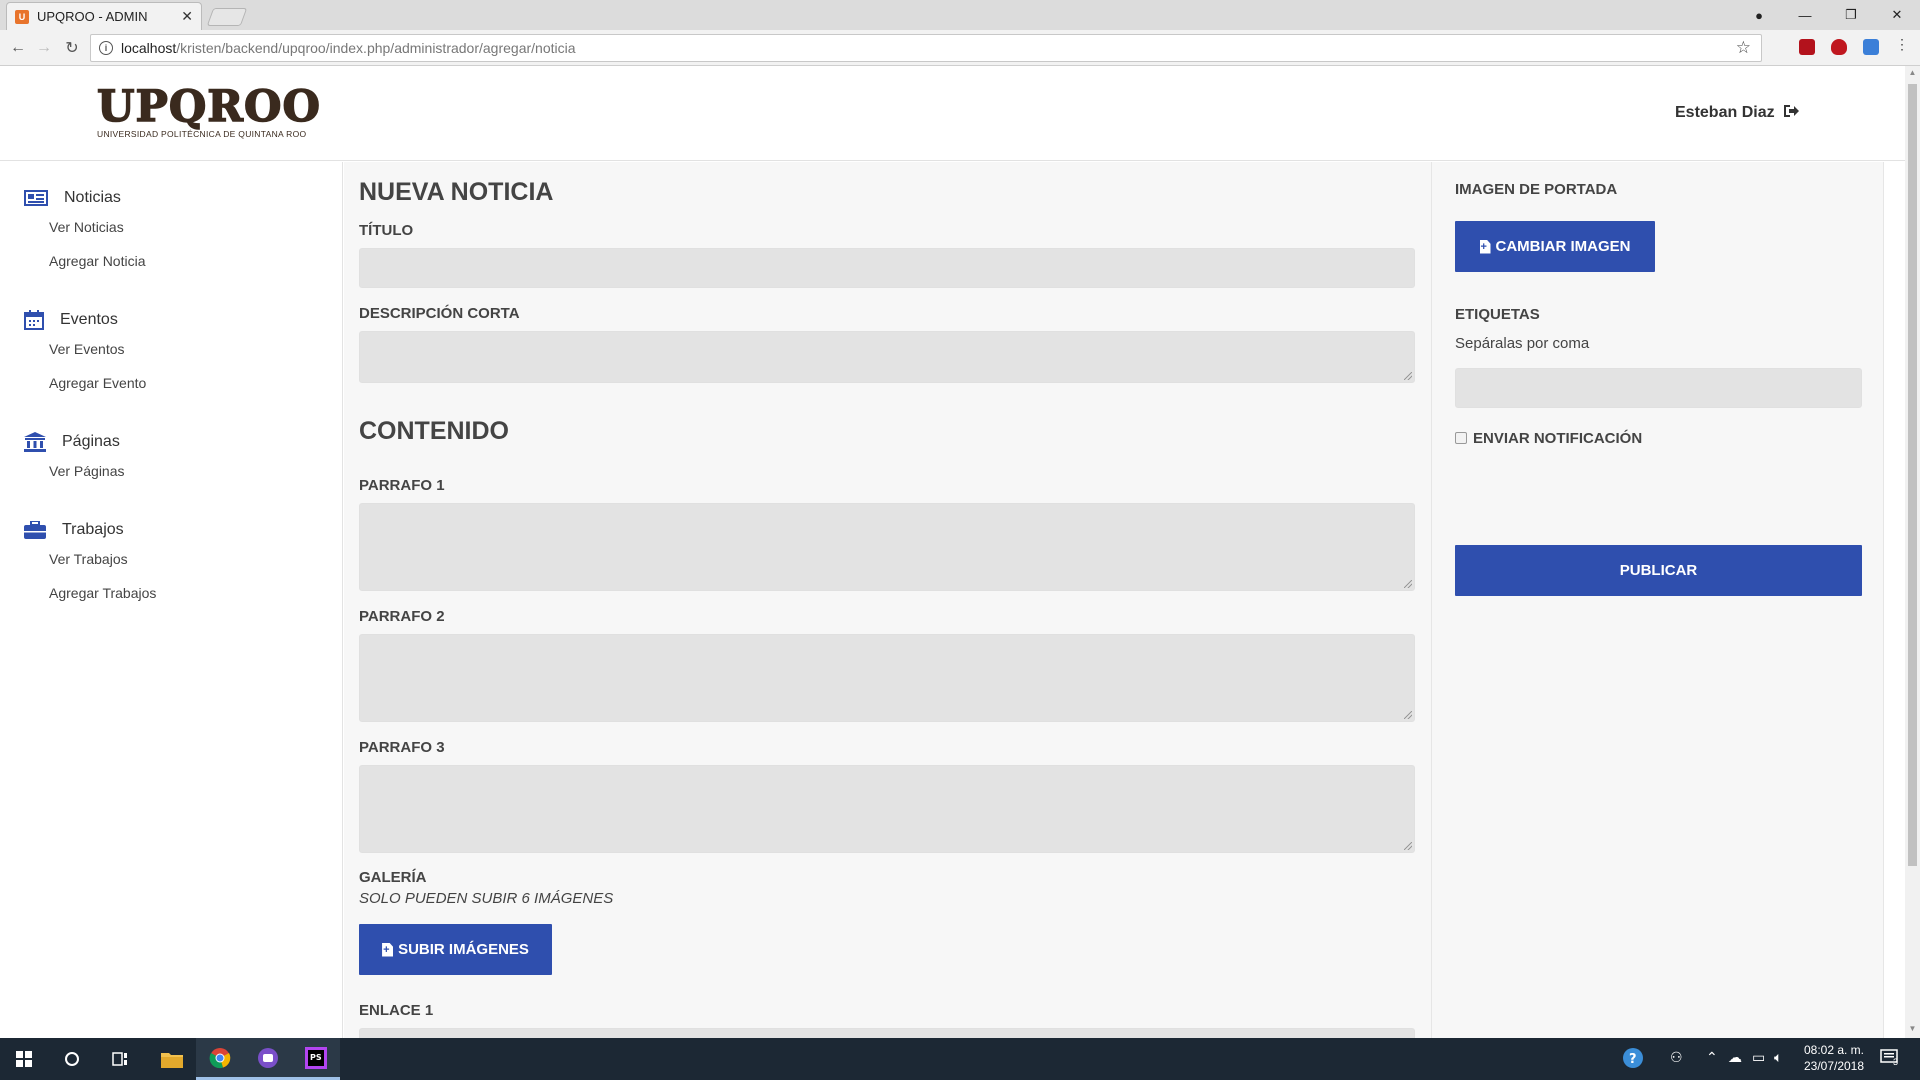 The height and width of the screenshot is (1080, 1920). I want to click on windows-taskbar: PS ? ⚇ ⌃ ☁ ▭ 🔈︎ 08:02 a. m. 23/07/2018 3, so click(960, 1059).